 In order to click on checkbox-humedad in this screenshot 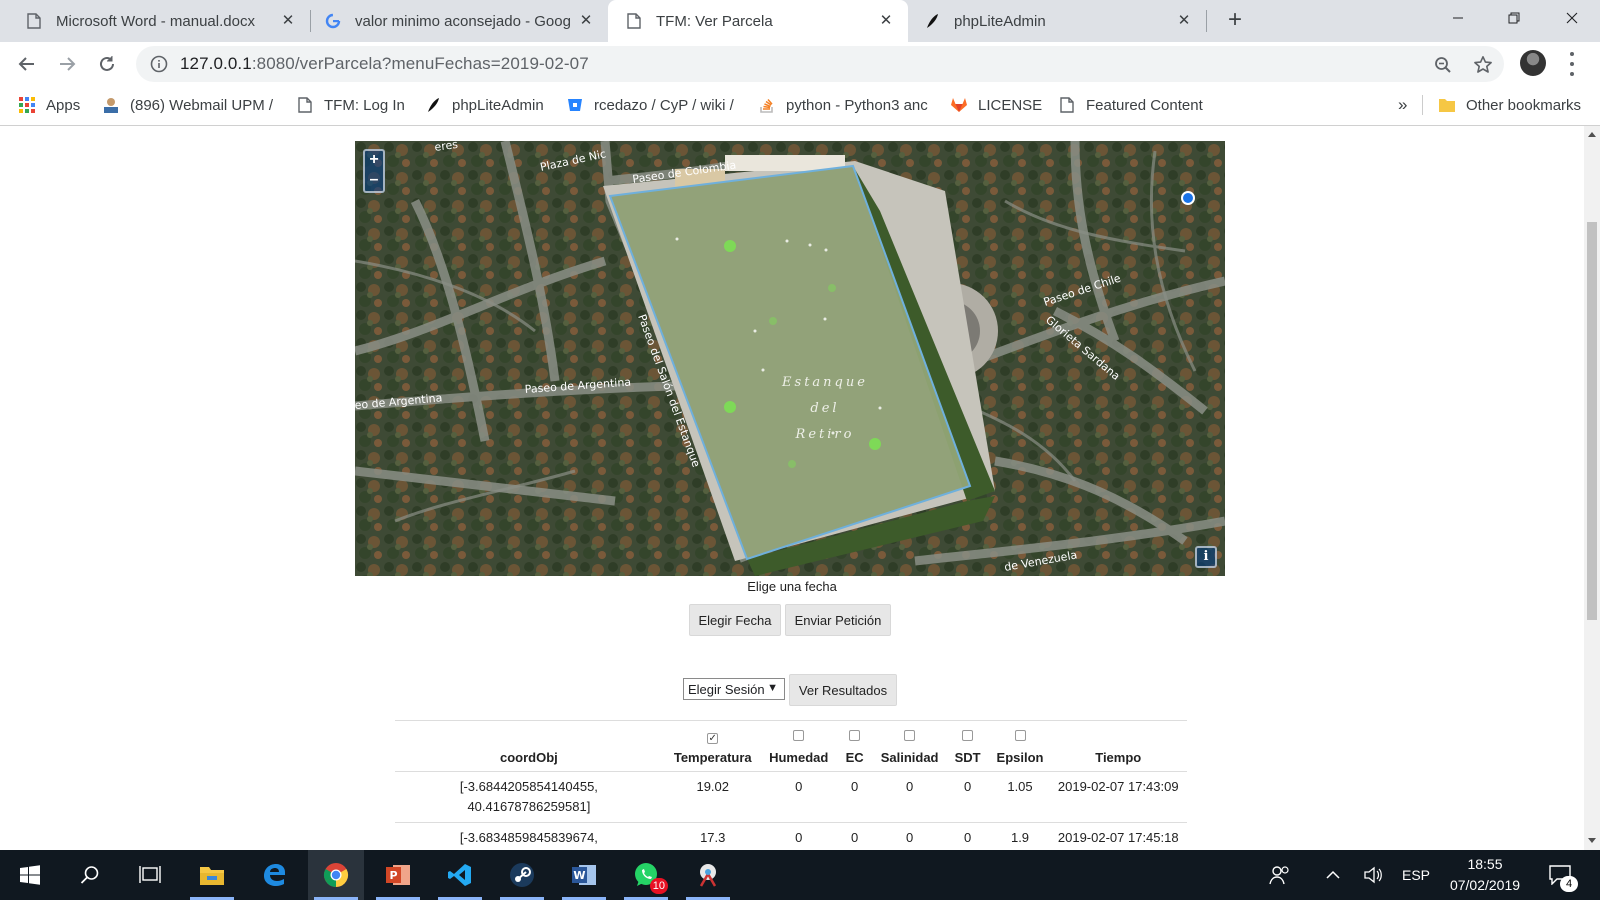, I will do `click(798, 732)`.